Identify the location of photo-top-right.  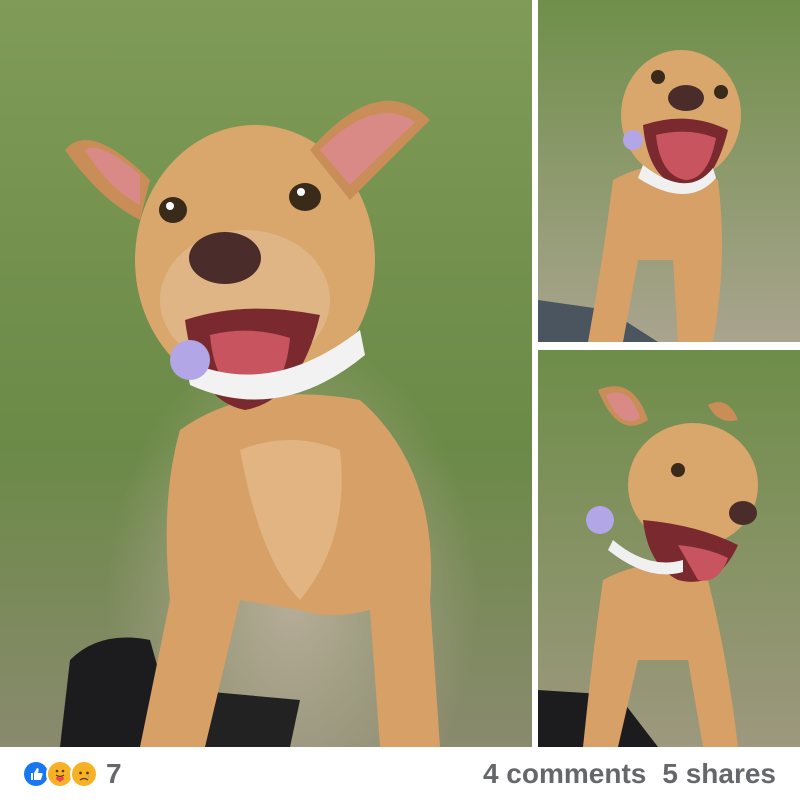
(669, 171).